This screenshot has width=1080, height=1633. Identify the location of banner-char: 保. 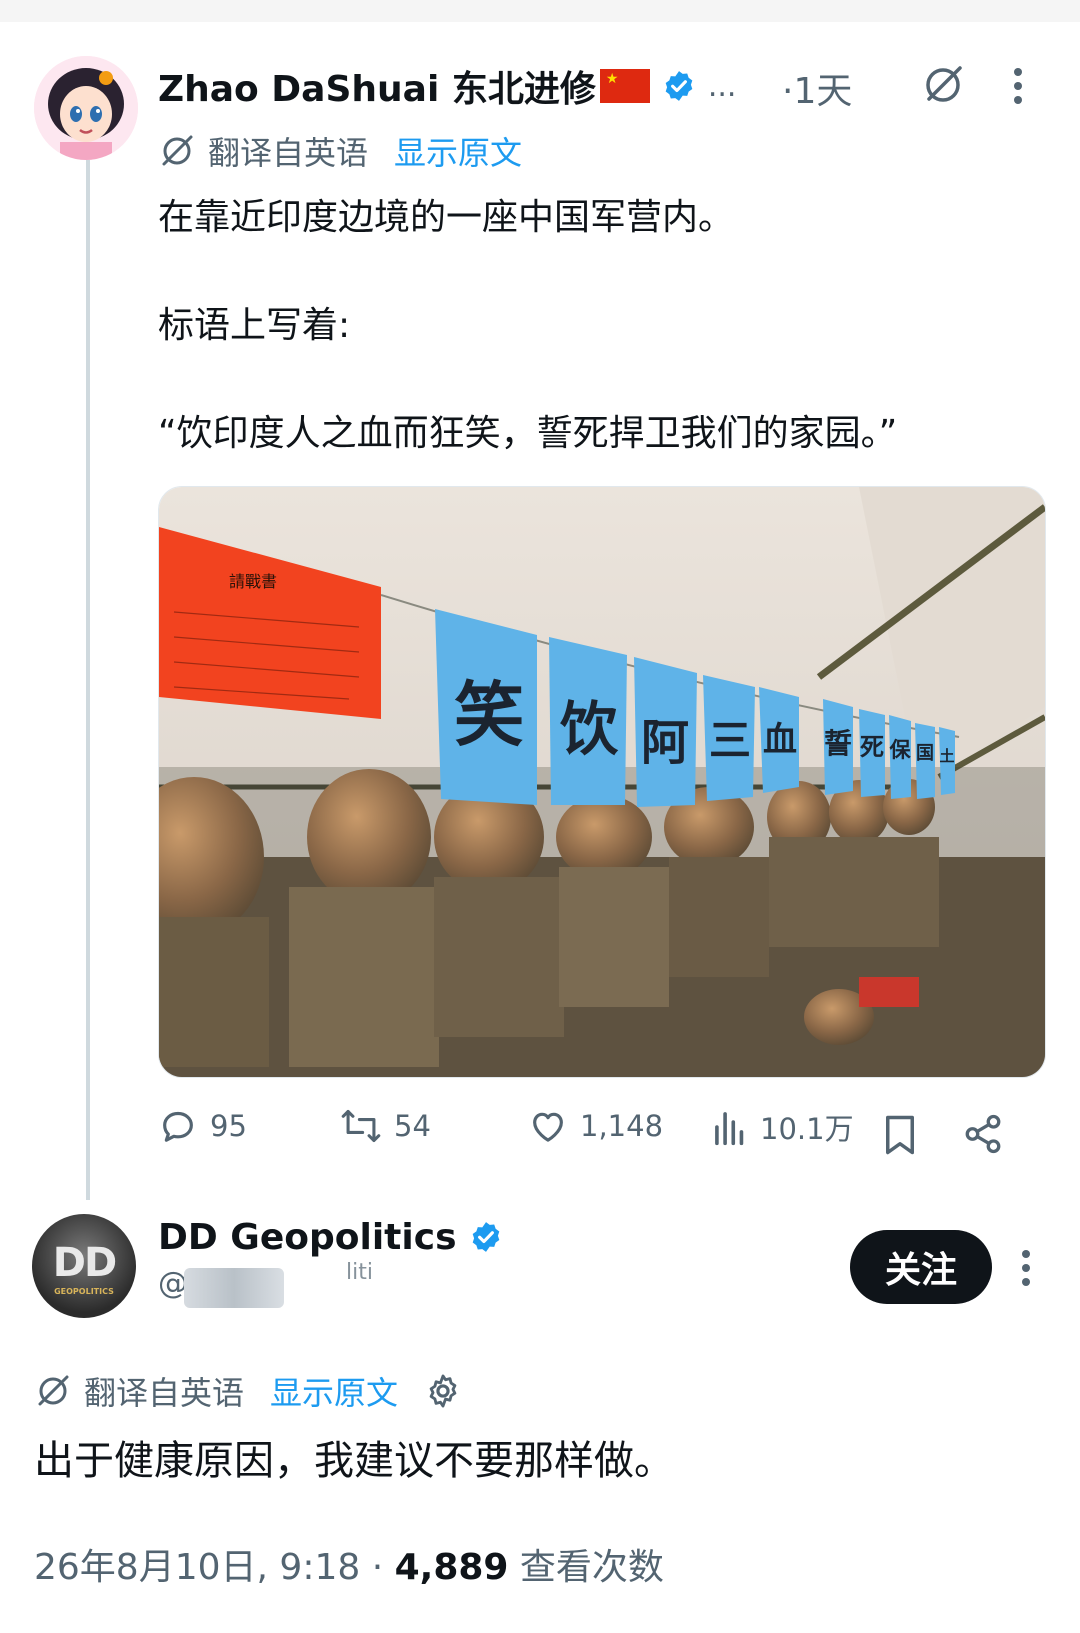
(900, 750).